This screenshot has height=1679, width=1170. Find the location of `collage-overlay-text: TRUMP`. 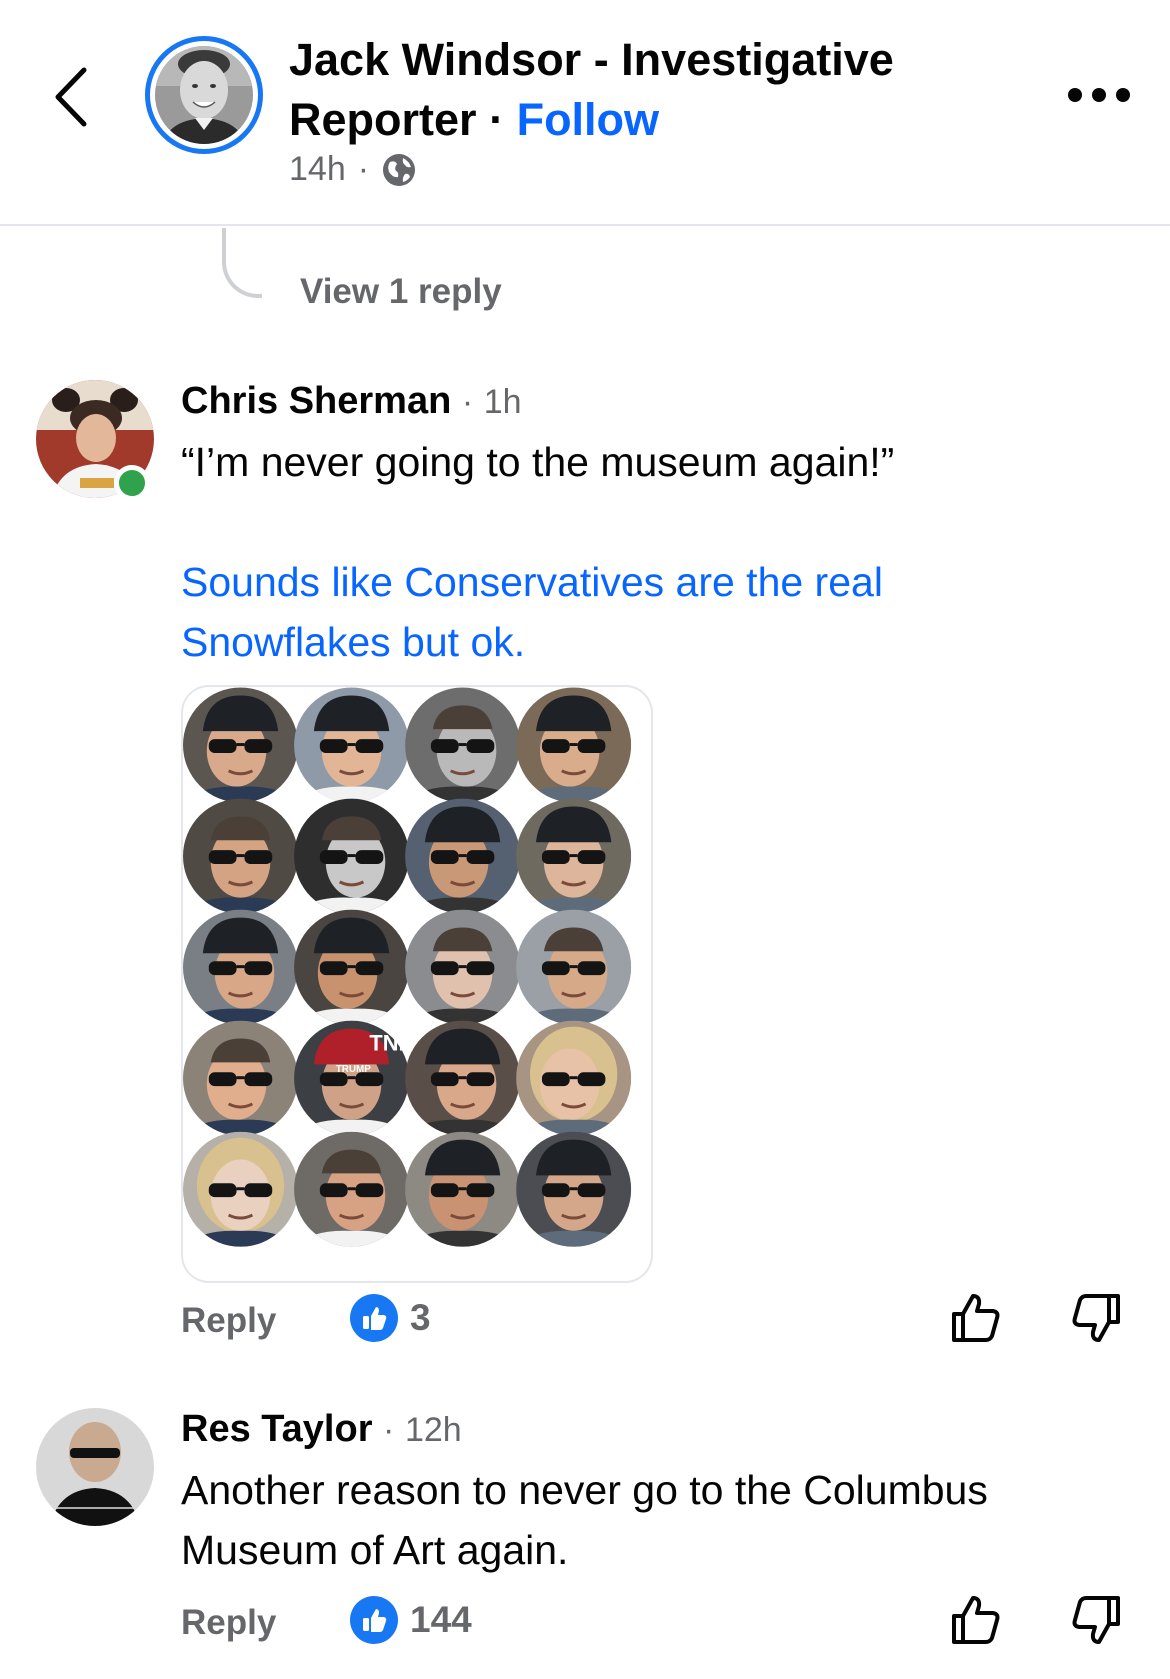

collage-overlay-text: TRUMP is located at coordinates (354, 1069).